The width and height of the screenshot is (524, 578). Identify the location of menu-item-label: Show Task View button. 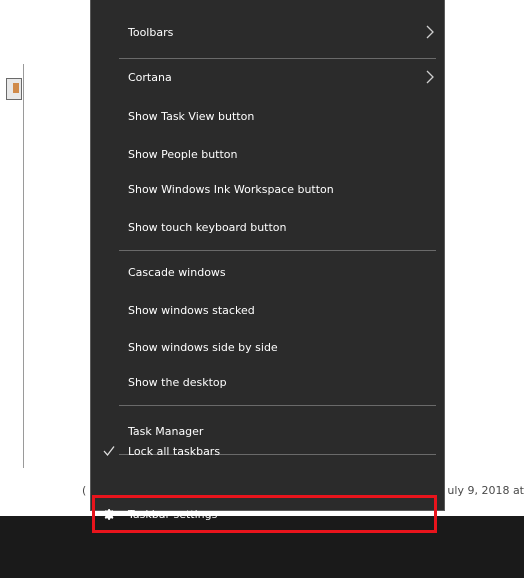
(191, 116).